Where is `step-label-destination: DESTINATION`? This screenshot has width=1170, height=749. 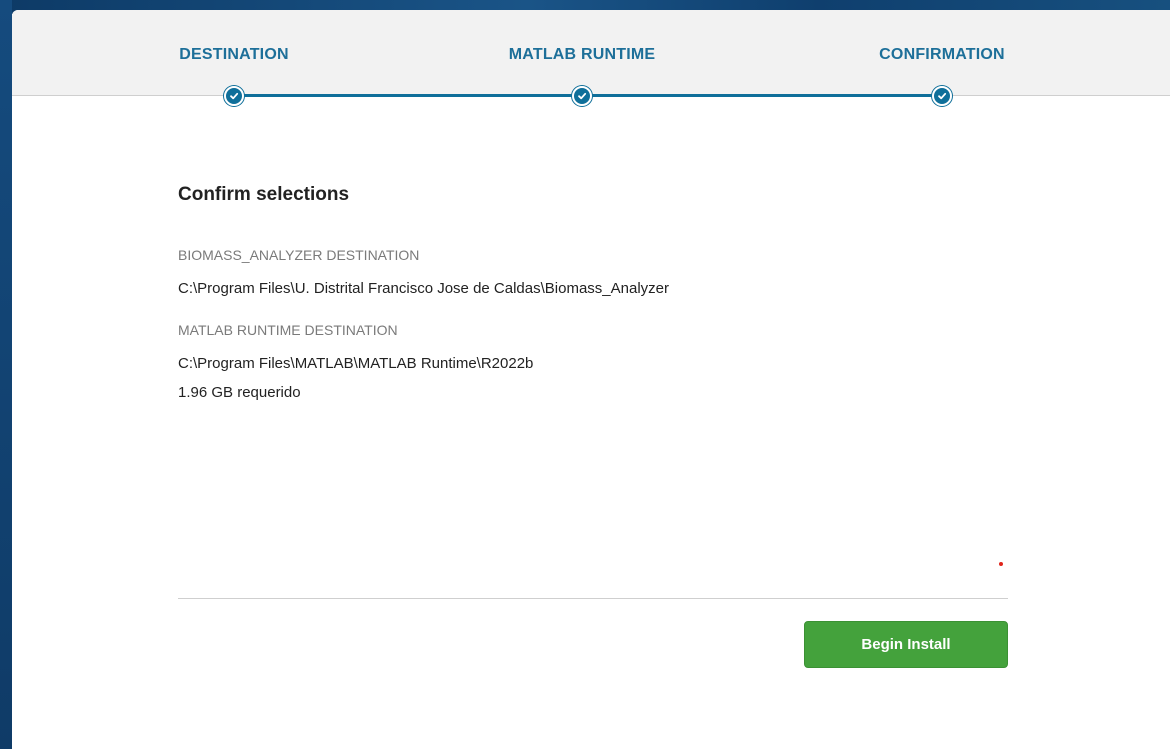 step-label-destination: DESTINATION is located at coordinates (234, 54).